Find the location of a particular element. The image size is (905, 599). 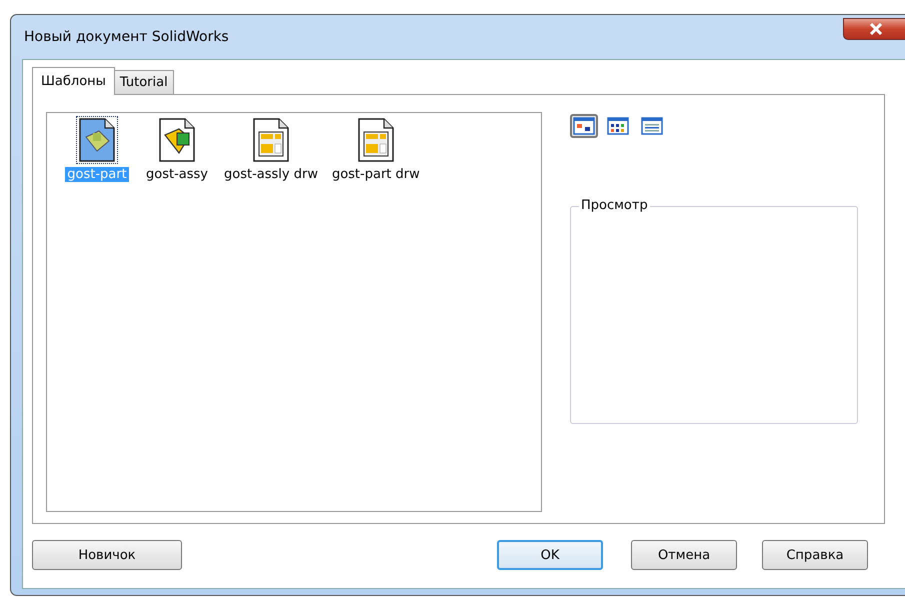

view-mode-button is located at coordinates (584, 126).